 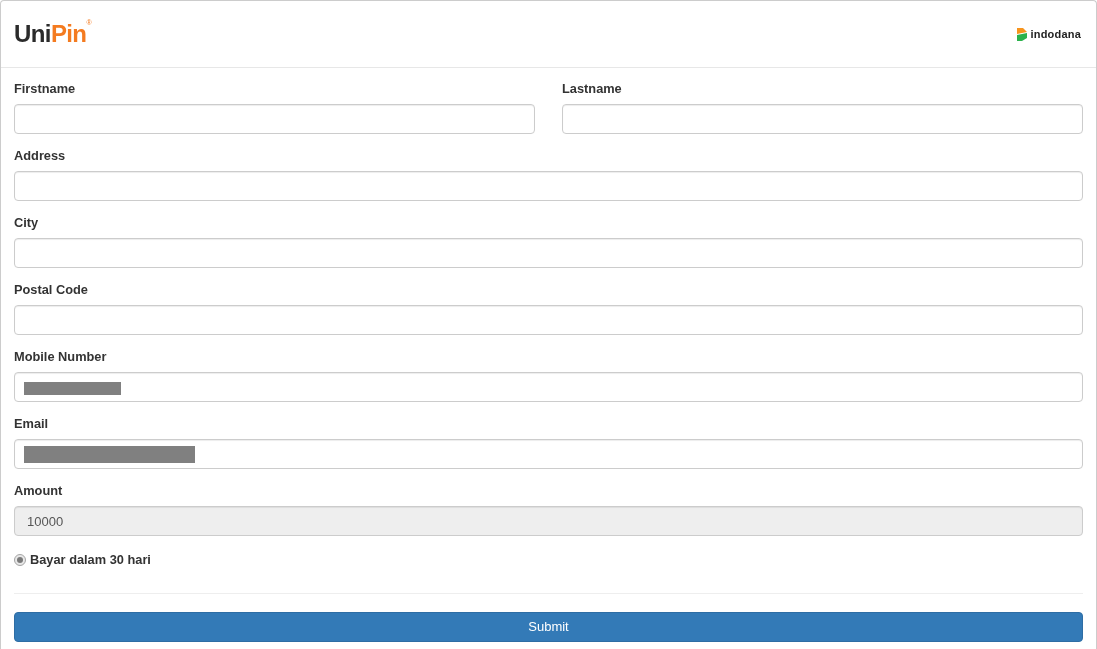 What do you see at coordinates (90, 560) in the screenshot?
I see `option-label: Bayar dalam 30 hari` at bounding box center [90, 560].